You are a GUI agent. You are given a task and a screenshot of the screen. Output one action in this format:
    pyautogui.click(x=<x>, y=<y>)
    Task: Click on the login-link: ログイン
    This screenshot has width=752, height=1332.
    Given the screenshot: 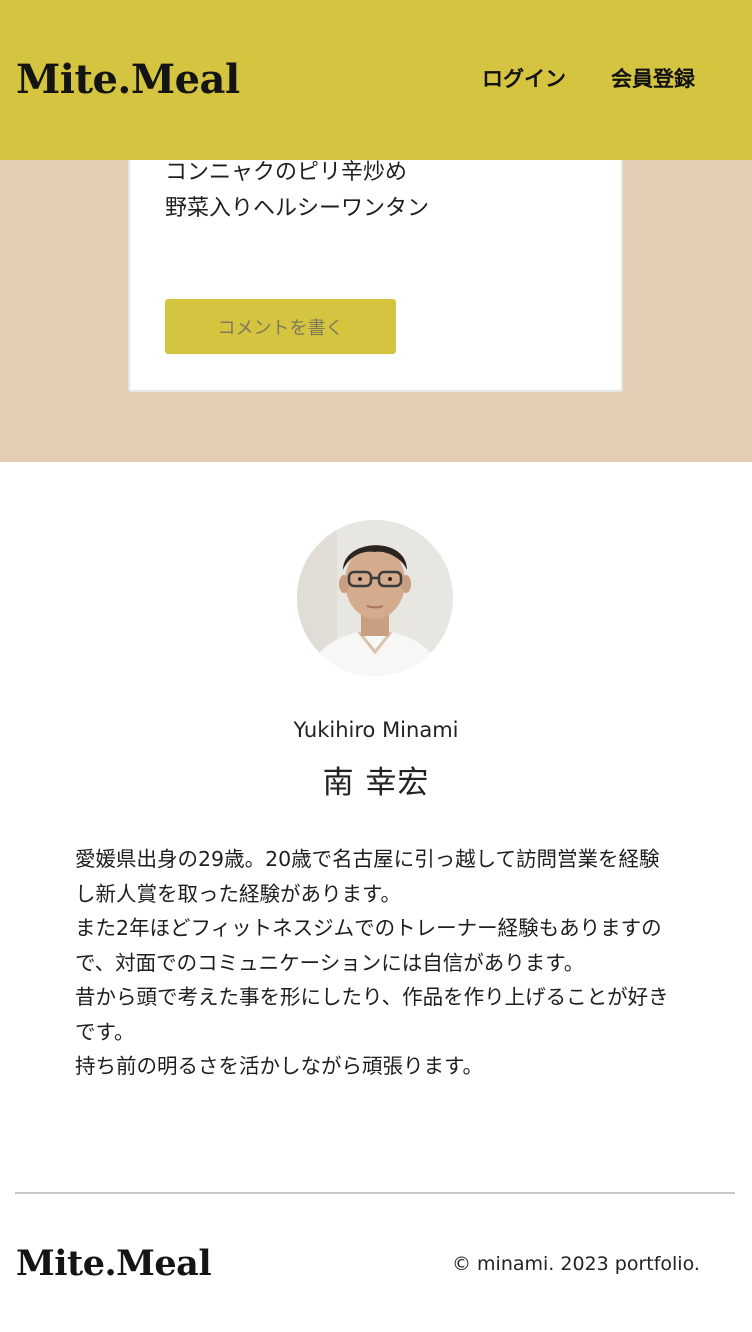 What is the action you would take?
    pyautogui.click(x=524, y=79)
    